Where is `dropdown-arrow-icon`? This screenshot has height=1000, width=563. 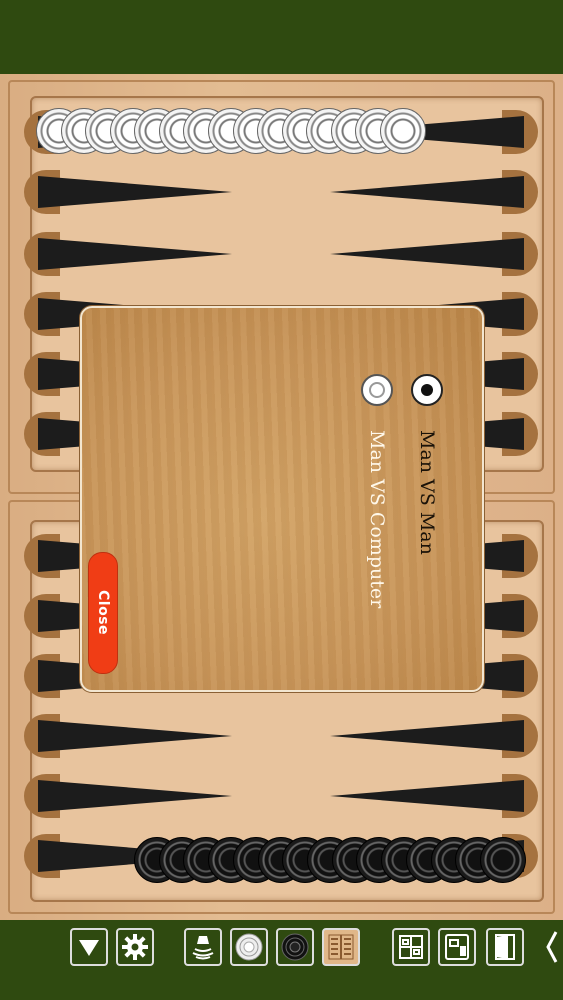 dropdown-arrow-icon is located at coordinates (89, 947).